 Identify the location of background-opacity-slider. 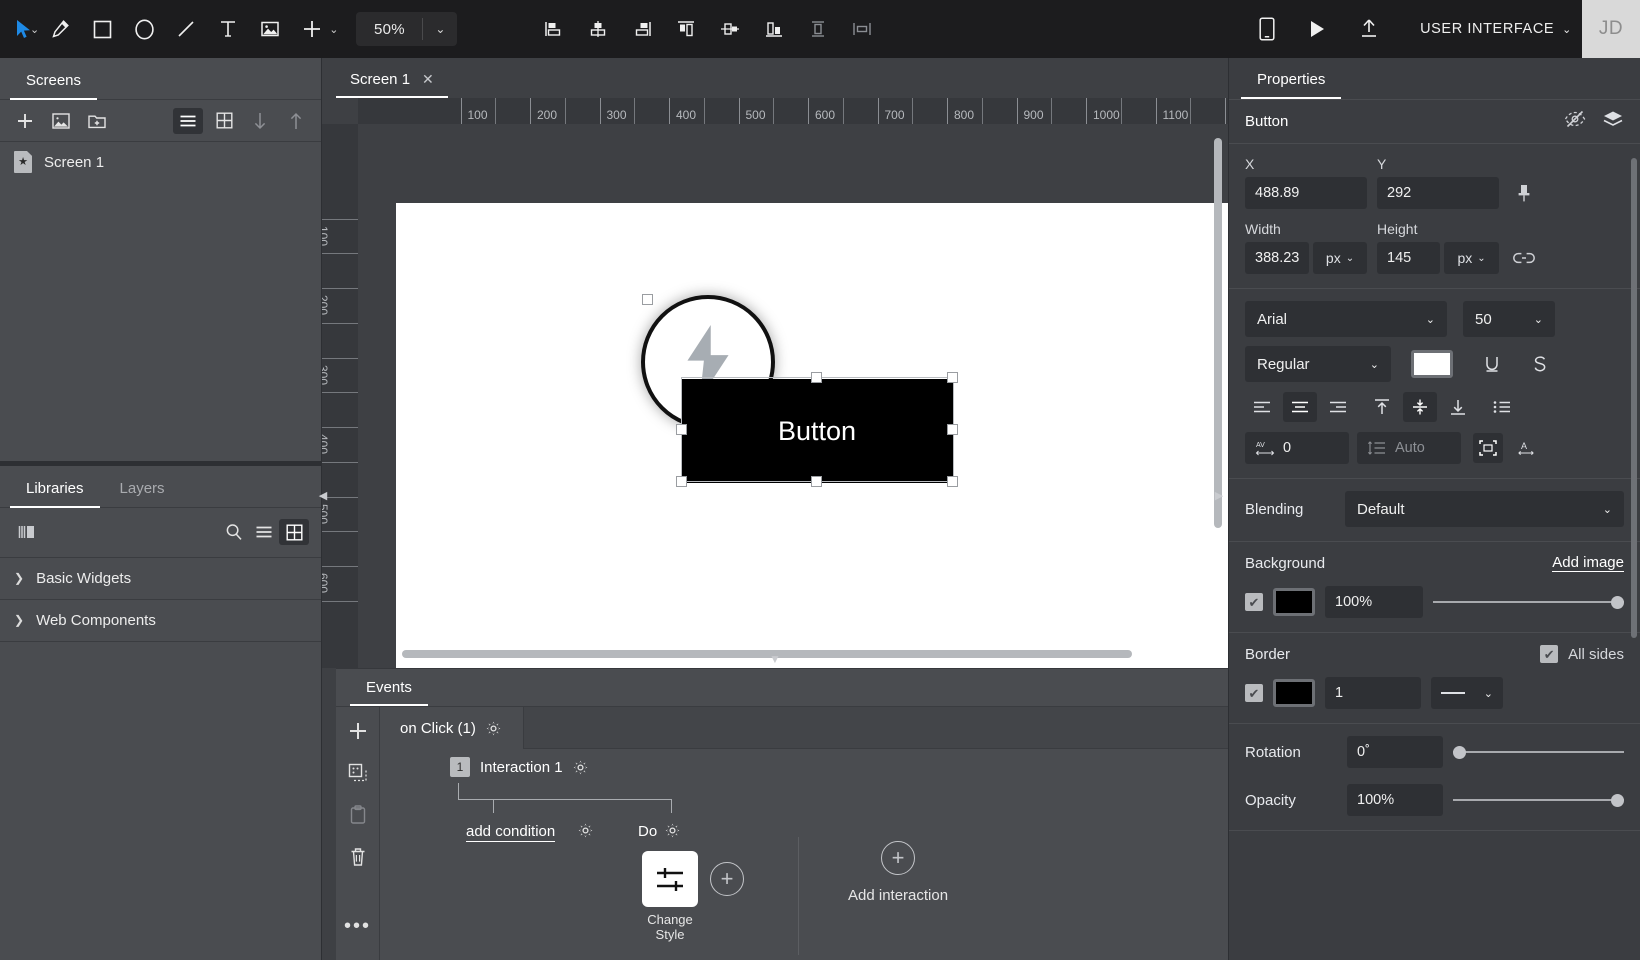
(1528, 602).